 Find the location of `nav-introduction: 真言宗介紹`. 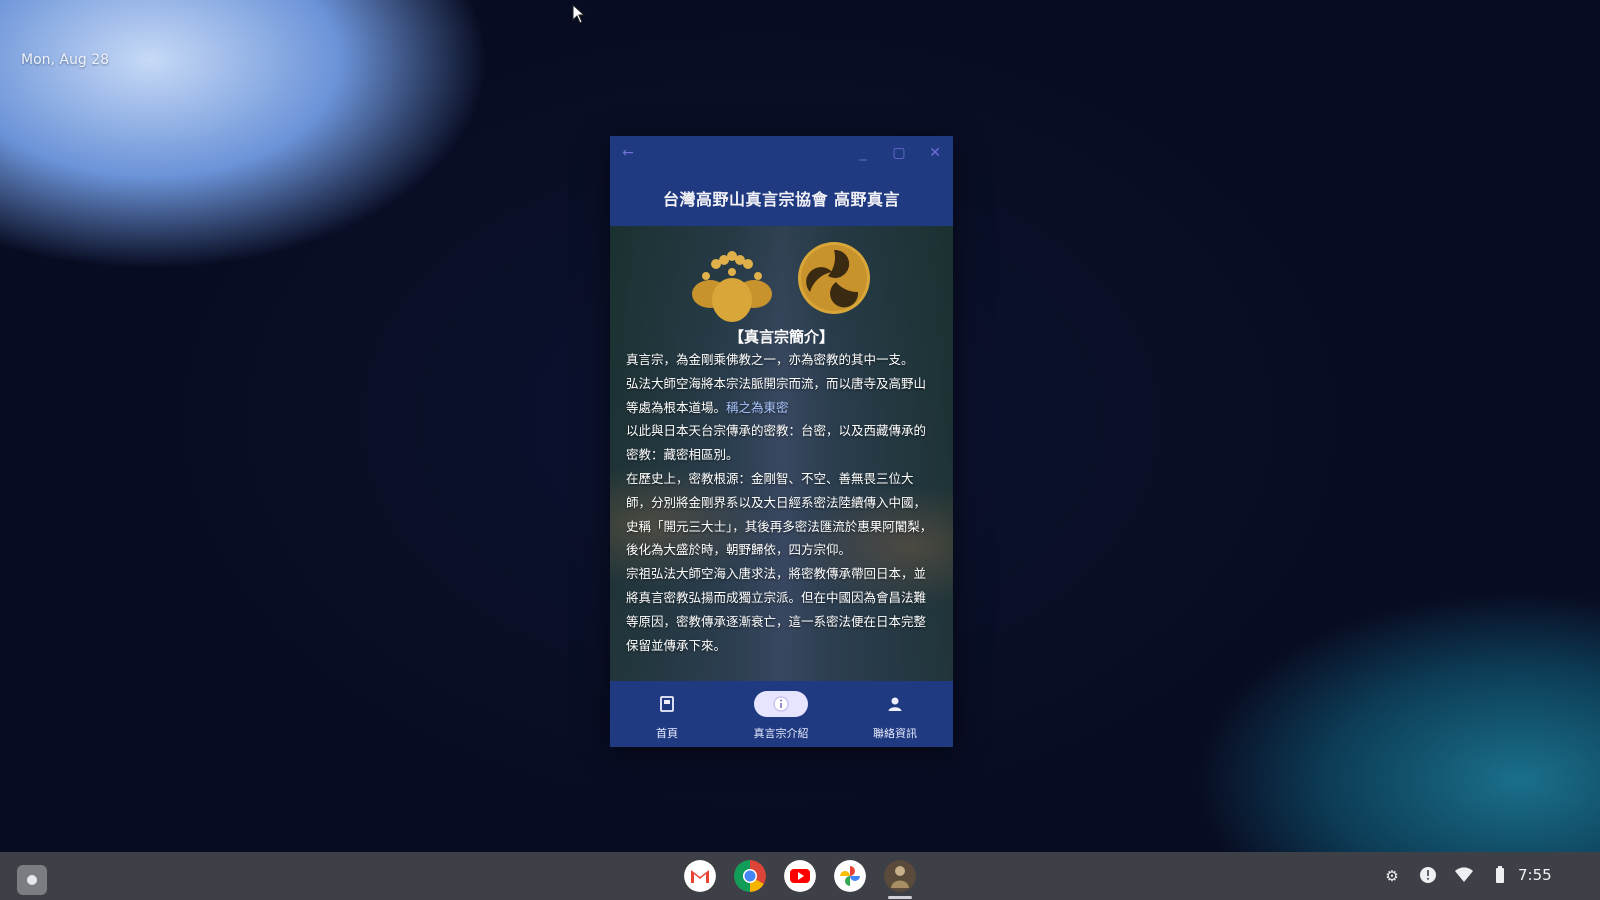

nav-introduction: 真言宗介紹 is located at coordinates (781, 714).